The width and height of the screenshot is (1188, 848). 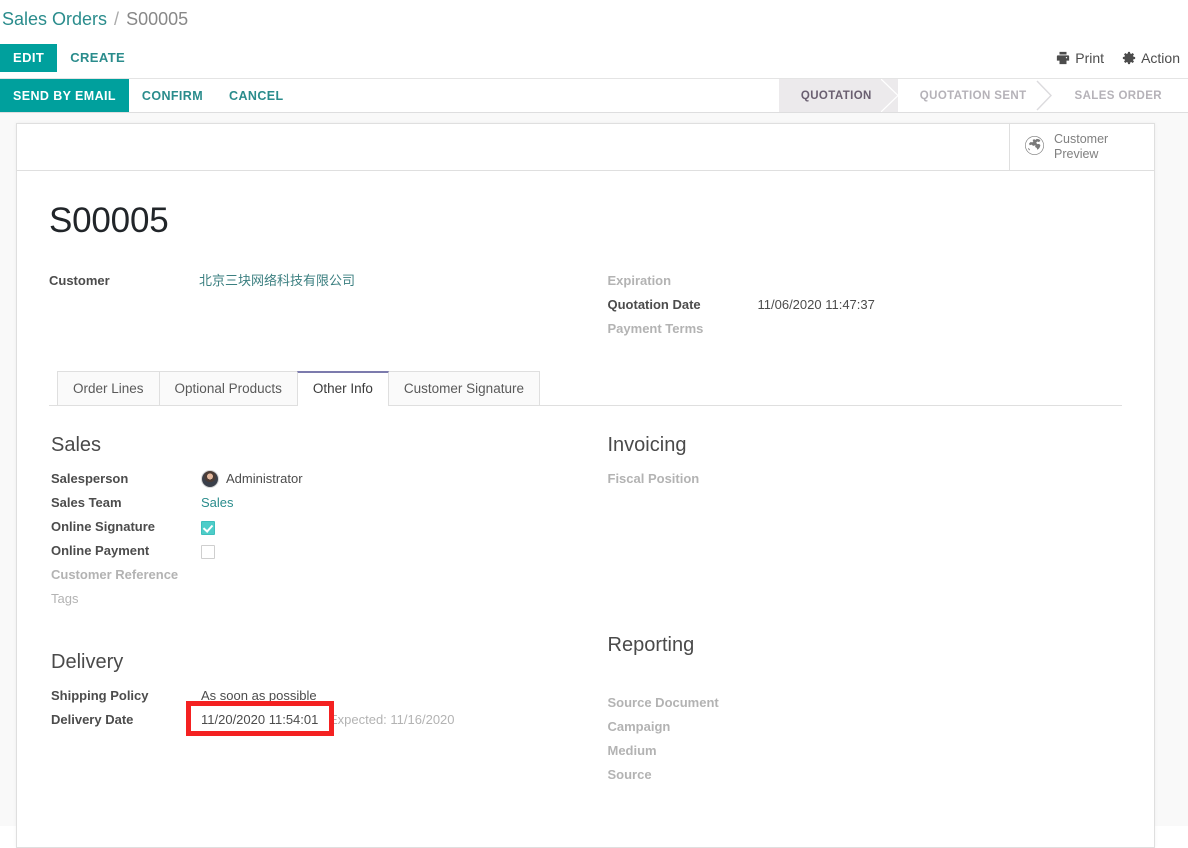 I want to click on online-signature-checkbox, so click(x=208, y=527).